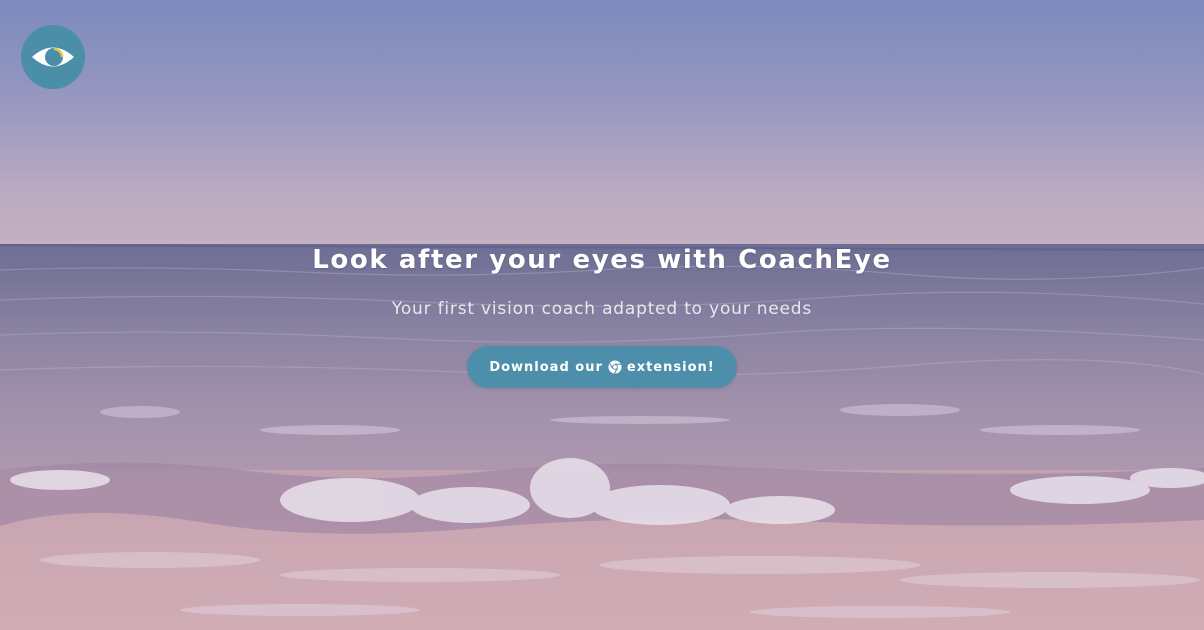  What do you see at coordinates (670, 367) in the screenshot?
I see `cta-label-end: extension!` at bounding box center [670, 367].